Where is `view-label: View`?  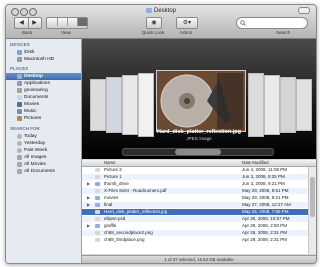 view-label: View is located at coordinates (66, 32).